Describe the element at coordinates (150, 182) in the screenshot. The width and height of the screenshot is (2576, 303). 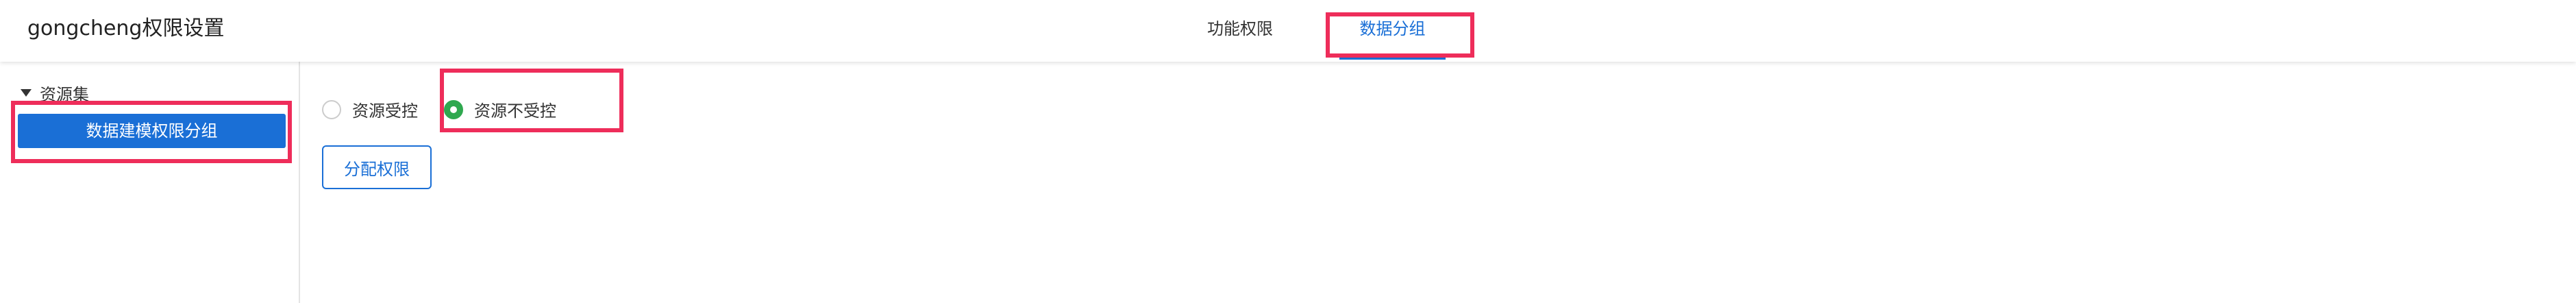
I see `resource-tree-panel: 资源集 数据建模权限分组` at that location.